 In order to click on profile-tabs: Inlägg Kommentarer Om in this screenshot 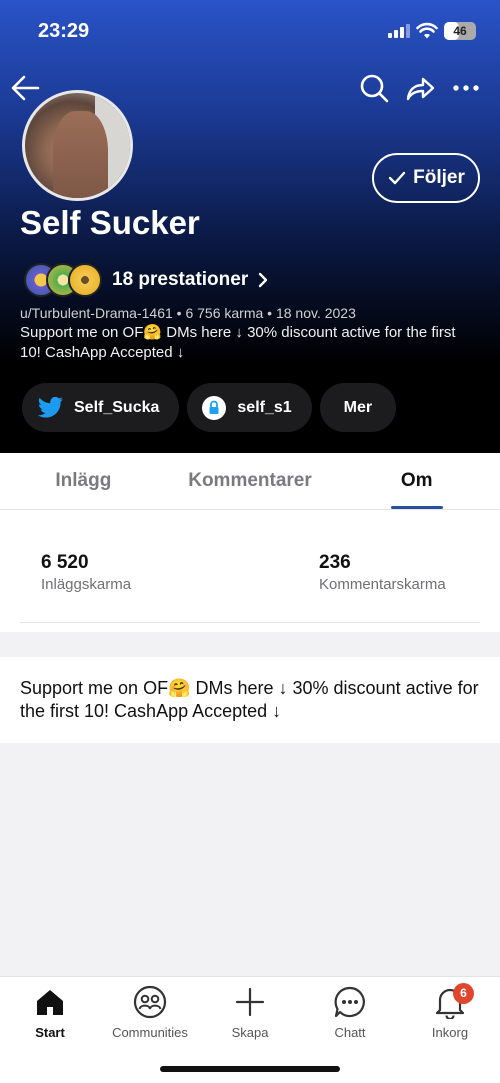, I will do `click(250, 481)`.